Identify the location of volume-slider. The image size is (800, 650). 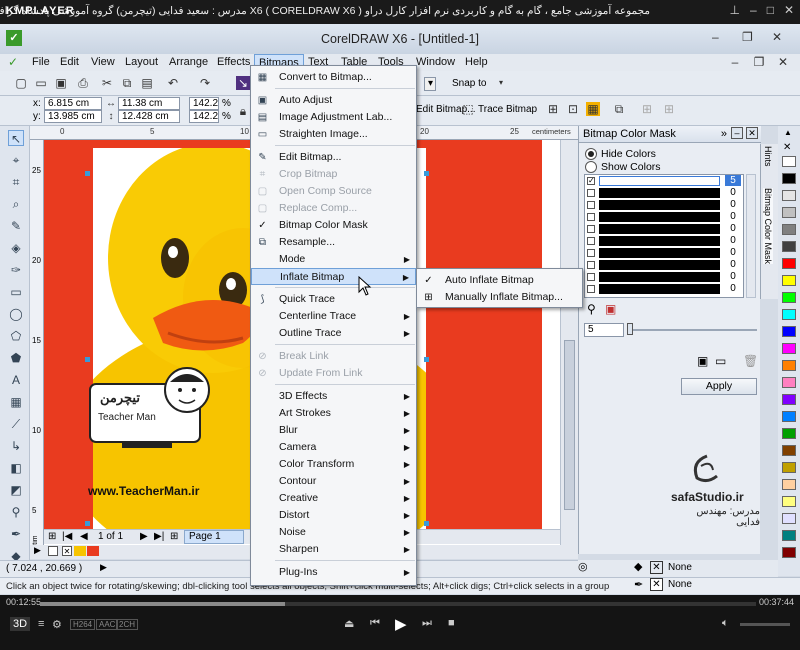
(765, 624).